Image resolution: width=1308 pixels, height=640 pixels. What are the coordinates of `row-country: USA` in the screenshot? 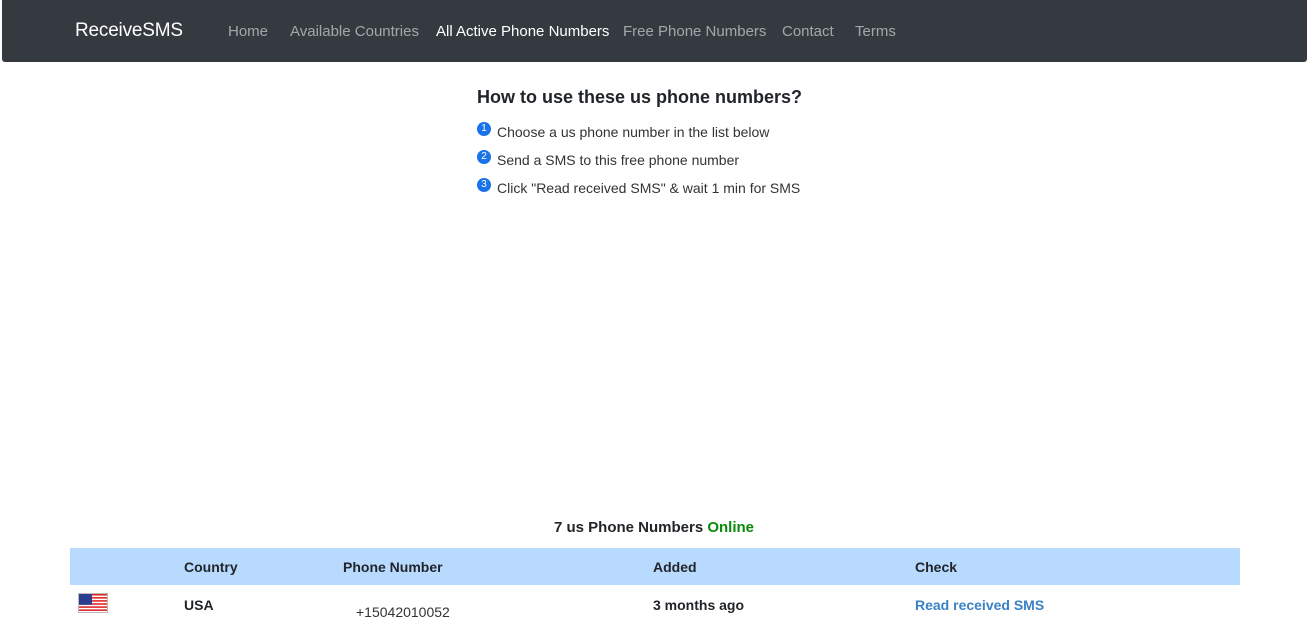 It's located at (199, 605).